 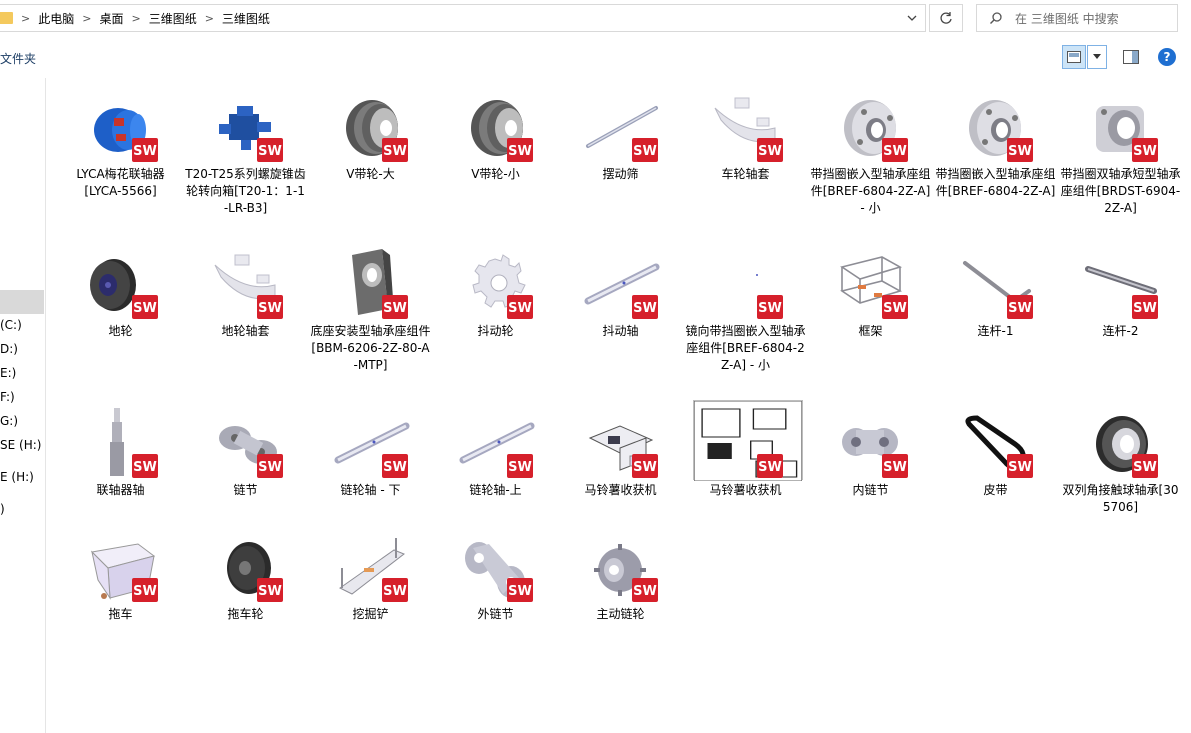 I want to click on chevron-down-icon, so click(x=912, y=18).